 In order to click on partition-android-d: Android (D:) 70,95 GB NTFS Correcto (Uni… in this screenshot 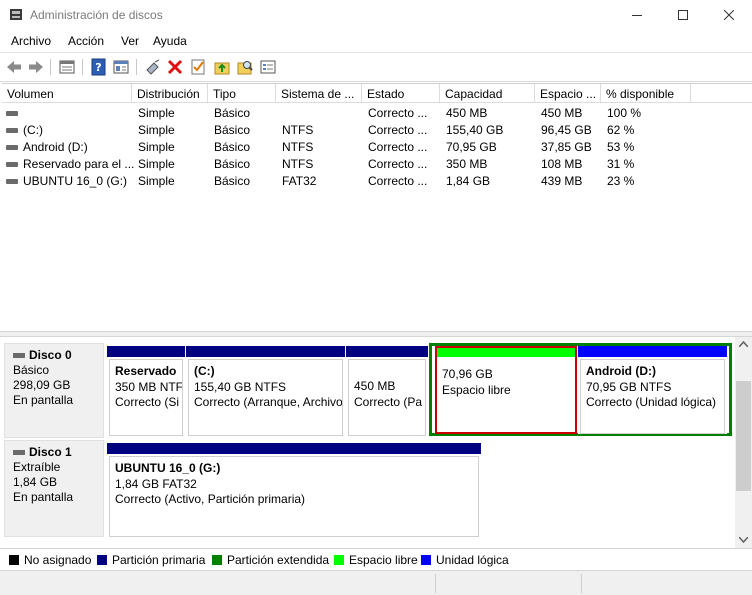, I will do `click(652, 390)`.